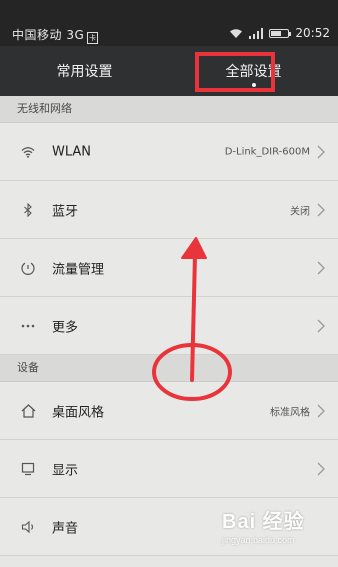 This screenshot has width=338, height=567. What do you see at coordinates (169, 109) in the screenshot?
I see `section-header-network: 无线和网络` at bounding box center [169, 109].